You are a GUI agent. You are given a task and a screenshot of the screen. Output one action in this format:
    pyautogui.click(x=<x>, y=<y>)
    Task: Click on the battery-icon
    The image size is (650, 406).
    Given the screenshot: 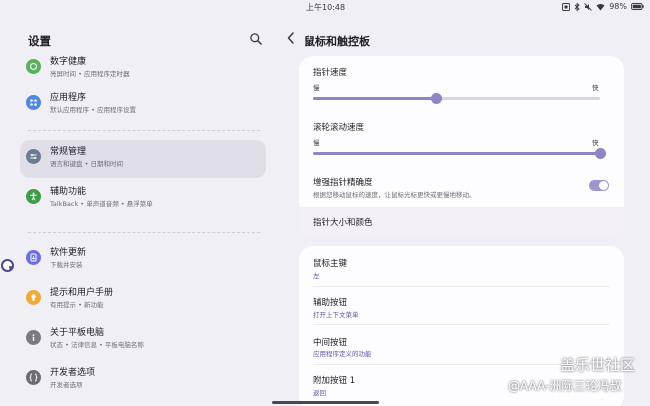 What is the action you would take?
    pyautogui.click(x=637, y=6)
    